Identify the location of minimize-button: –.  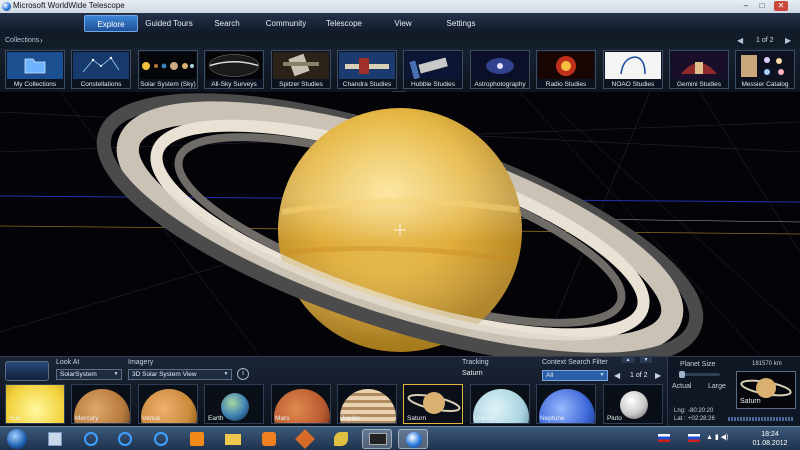
(746, 6).